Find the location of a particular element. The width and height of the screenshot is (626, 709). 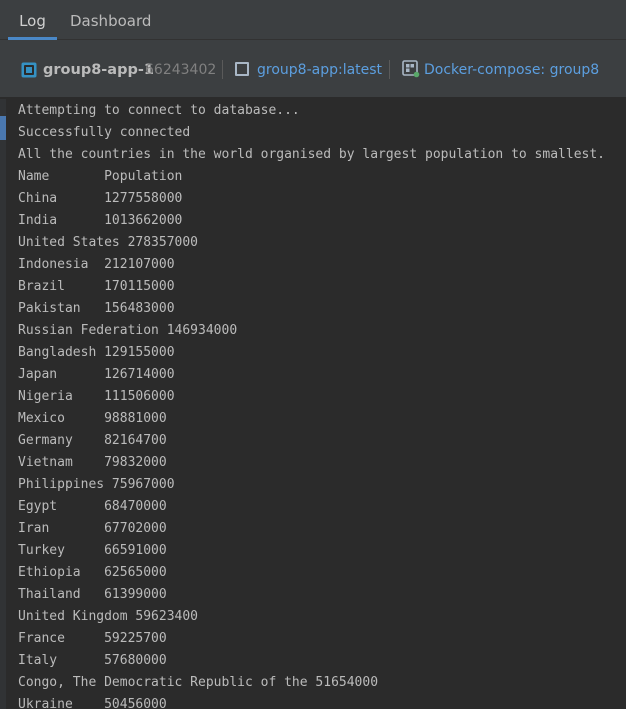

log-line: Ukraine 50456000 is located at coordinates (92, 703).